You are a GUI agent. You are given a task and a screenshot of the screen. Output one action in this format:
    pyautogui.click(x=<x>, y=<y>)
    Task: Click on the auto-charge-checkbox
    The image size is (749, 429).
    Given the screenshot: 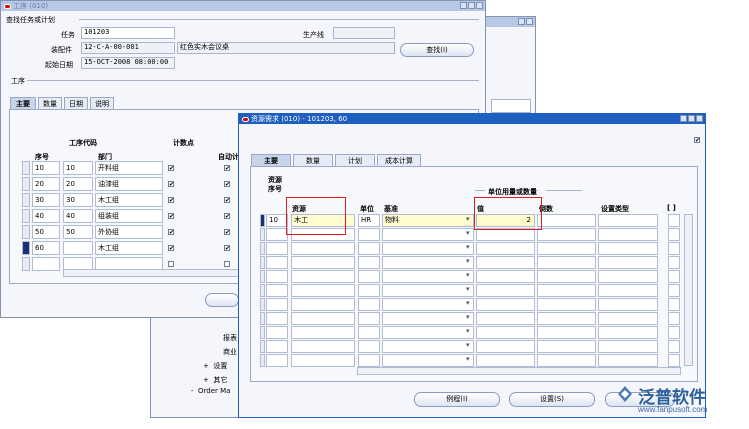 What is the action you would take?
    pyautogui.click(x=227, y=264)
    